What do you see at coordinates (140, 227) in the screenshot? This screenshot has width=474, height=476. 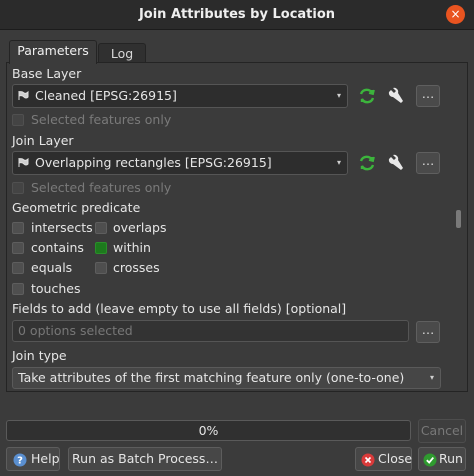 I see `predicate-overlaps-label: overlaps` at bounding box center [140, 227].